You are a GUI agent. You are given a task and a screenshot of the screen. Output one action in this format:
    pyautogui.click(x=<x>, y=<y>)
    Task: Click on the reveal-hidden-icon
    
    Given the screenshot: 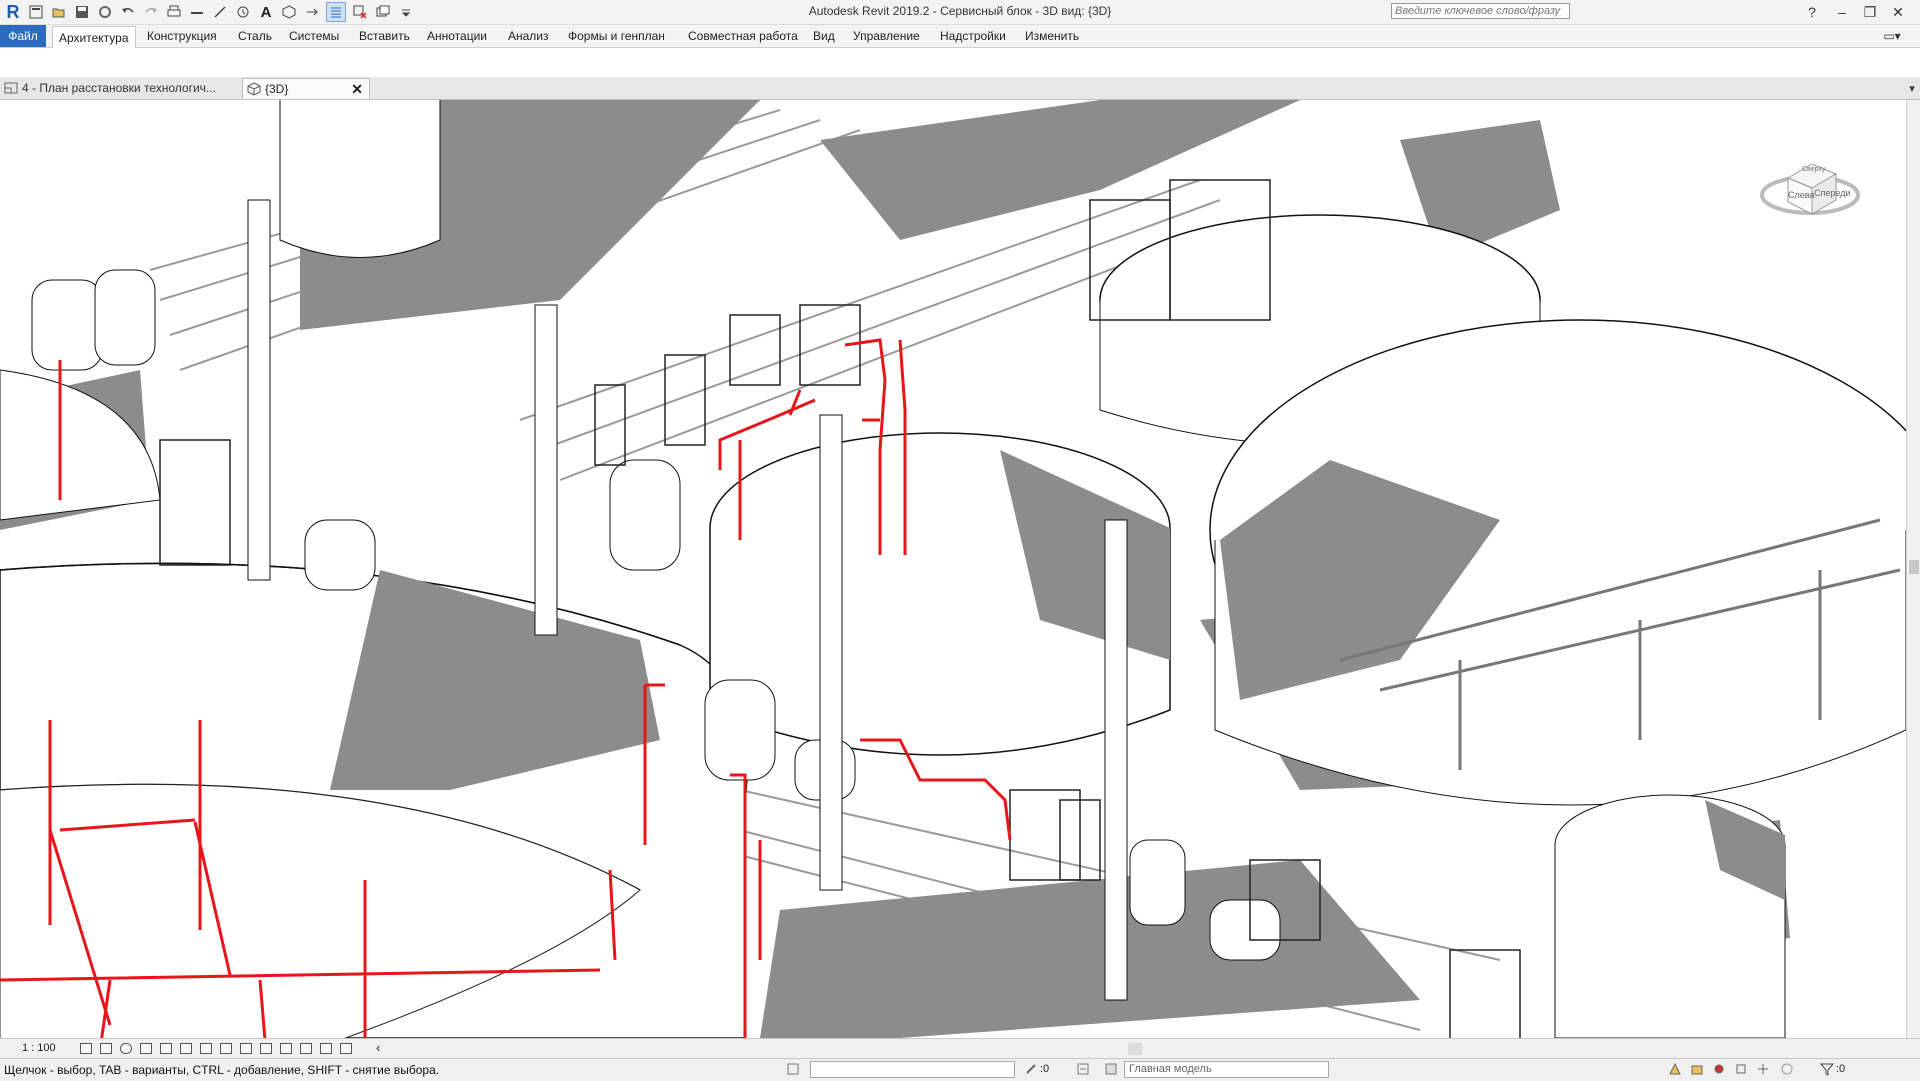 What is the action you would take?
    pyautogui.click(x=266, y=1048)
    